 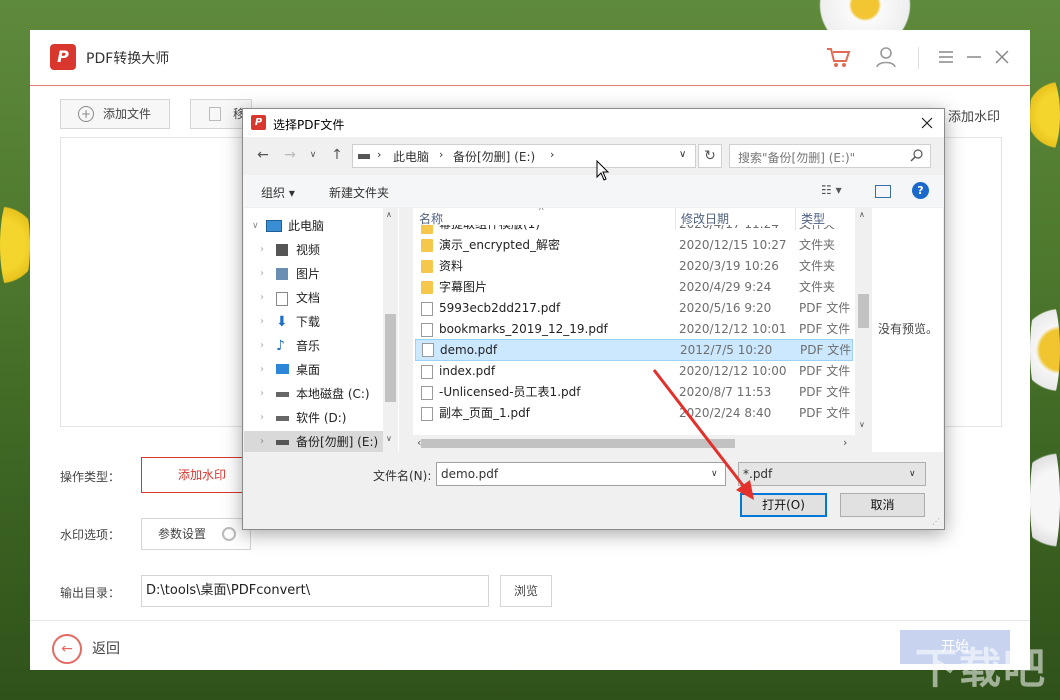 I want to click on tree-item-drive-e: › 备份[勿删] (E:), so click(x=314, y=441).